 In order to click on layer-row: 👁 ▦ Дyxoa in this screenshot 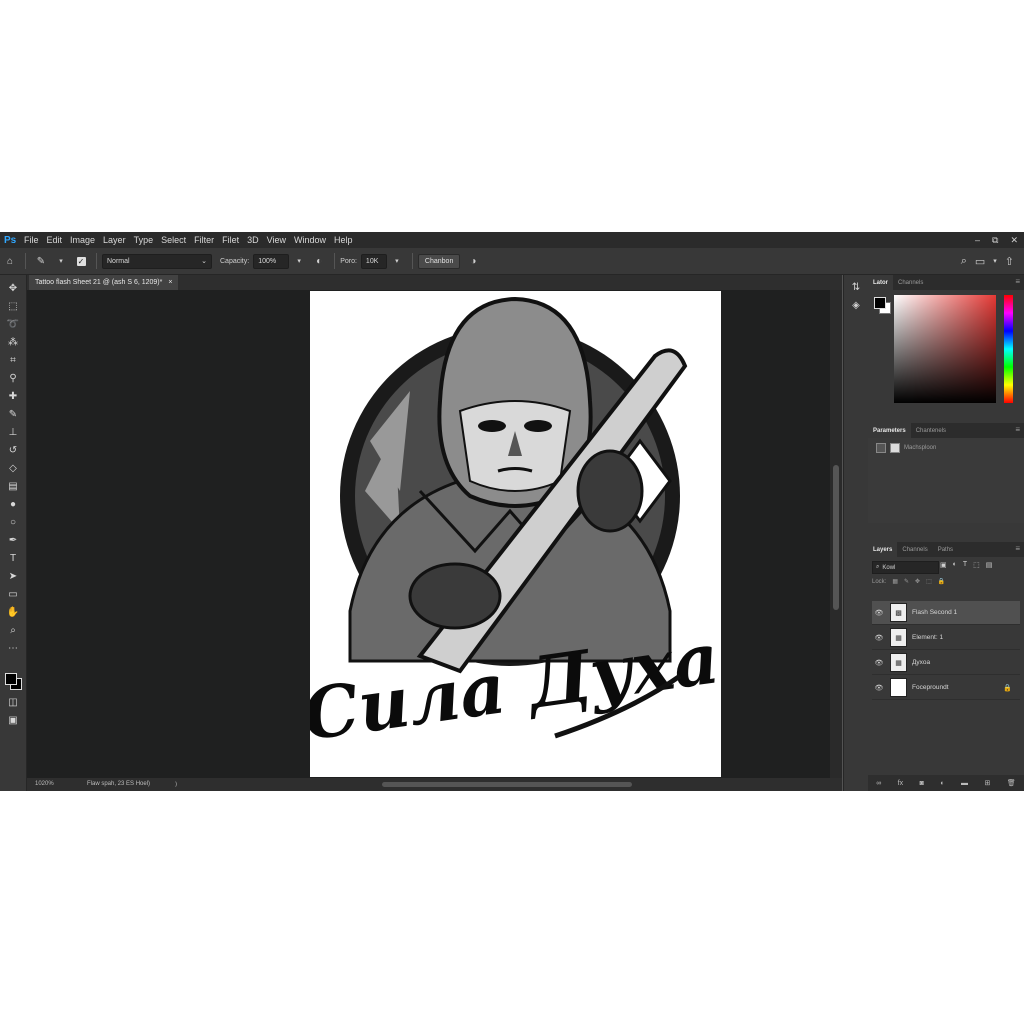, I will do `click(946, 663)`.